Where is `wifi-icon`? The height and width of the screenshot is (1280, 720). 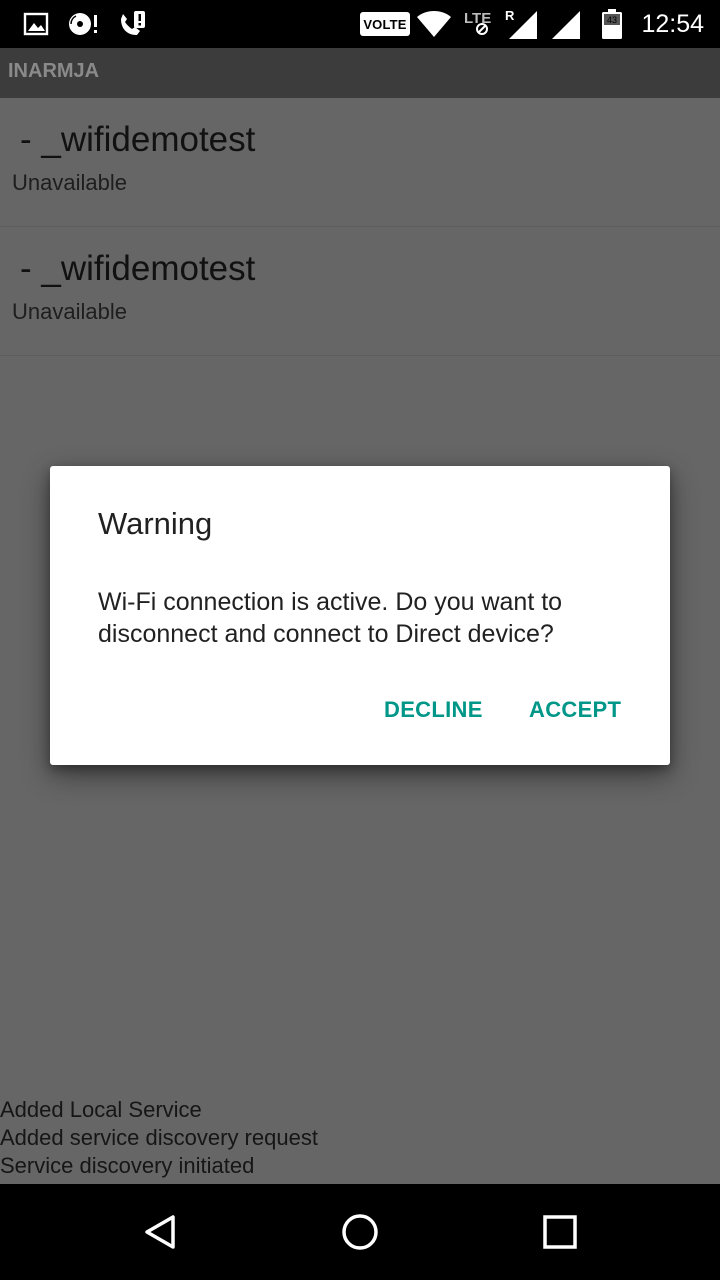 wifi-icon is located at coordinates (434, 24).